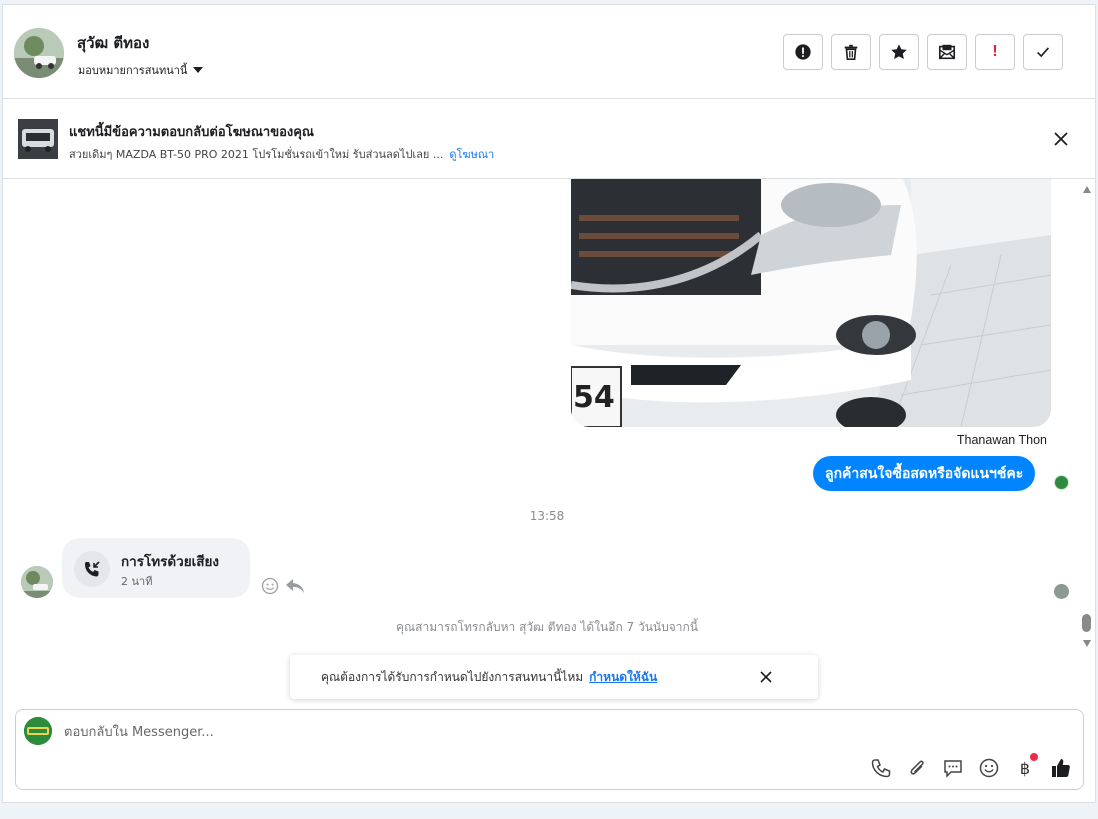  I want to click on time-divider: 13:58, so click(547, 516).